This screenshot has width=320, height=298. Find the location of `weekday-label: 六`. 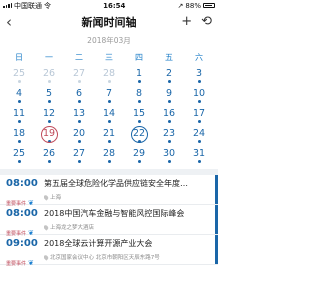

weekday-label: 六 is located at coordinates (199, 57).